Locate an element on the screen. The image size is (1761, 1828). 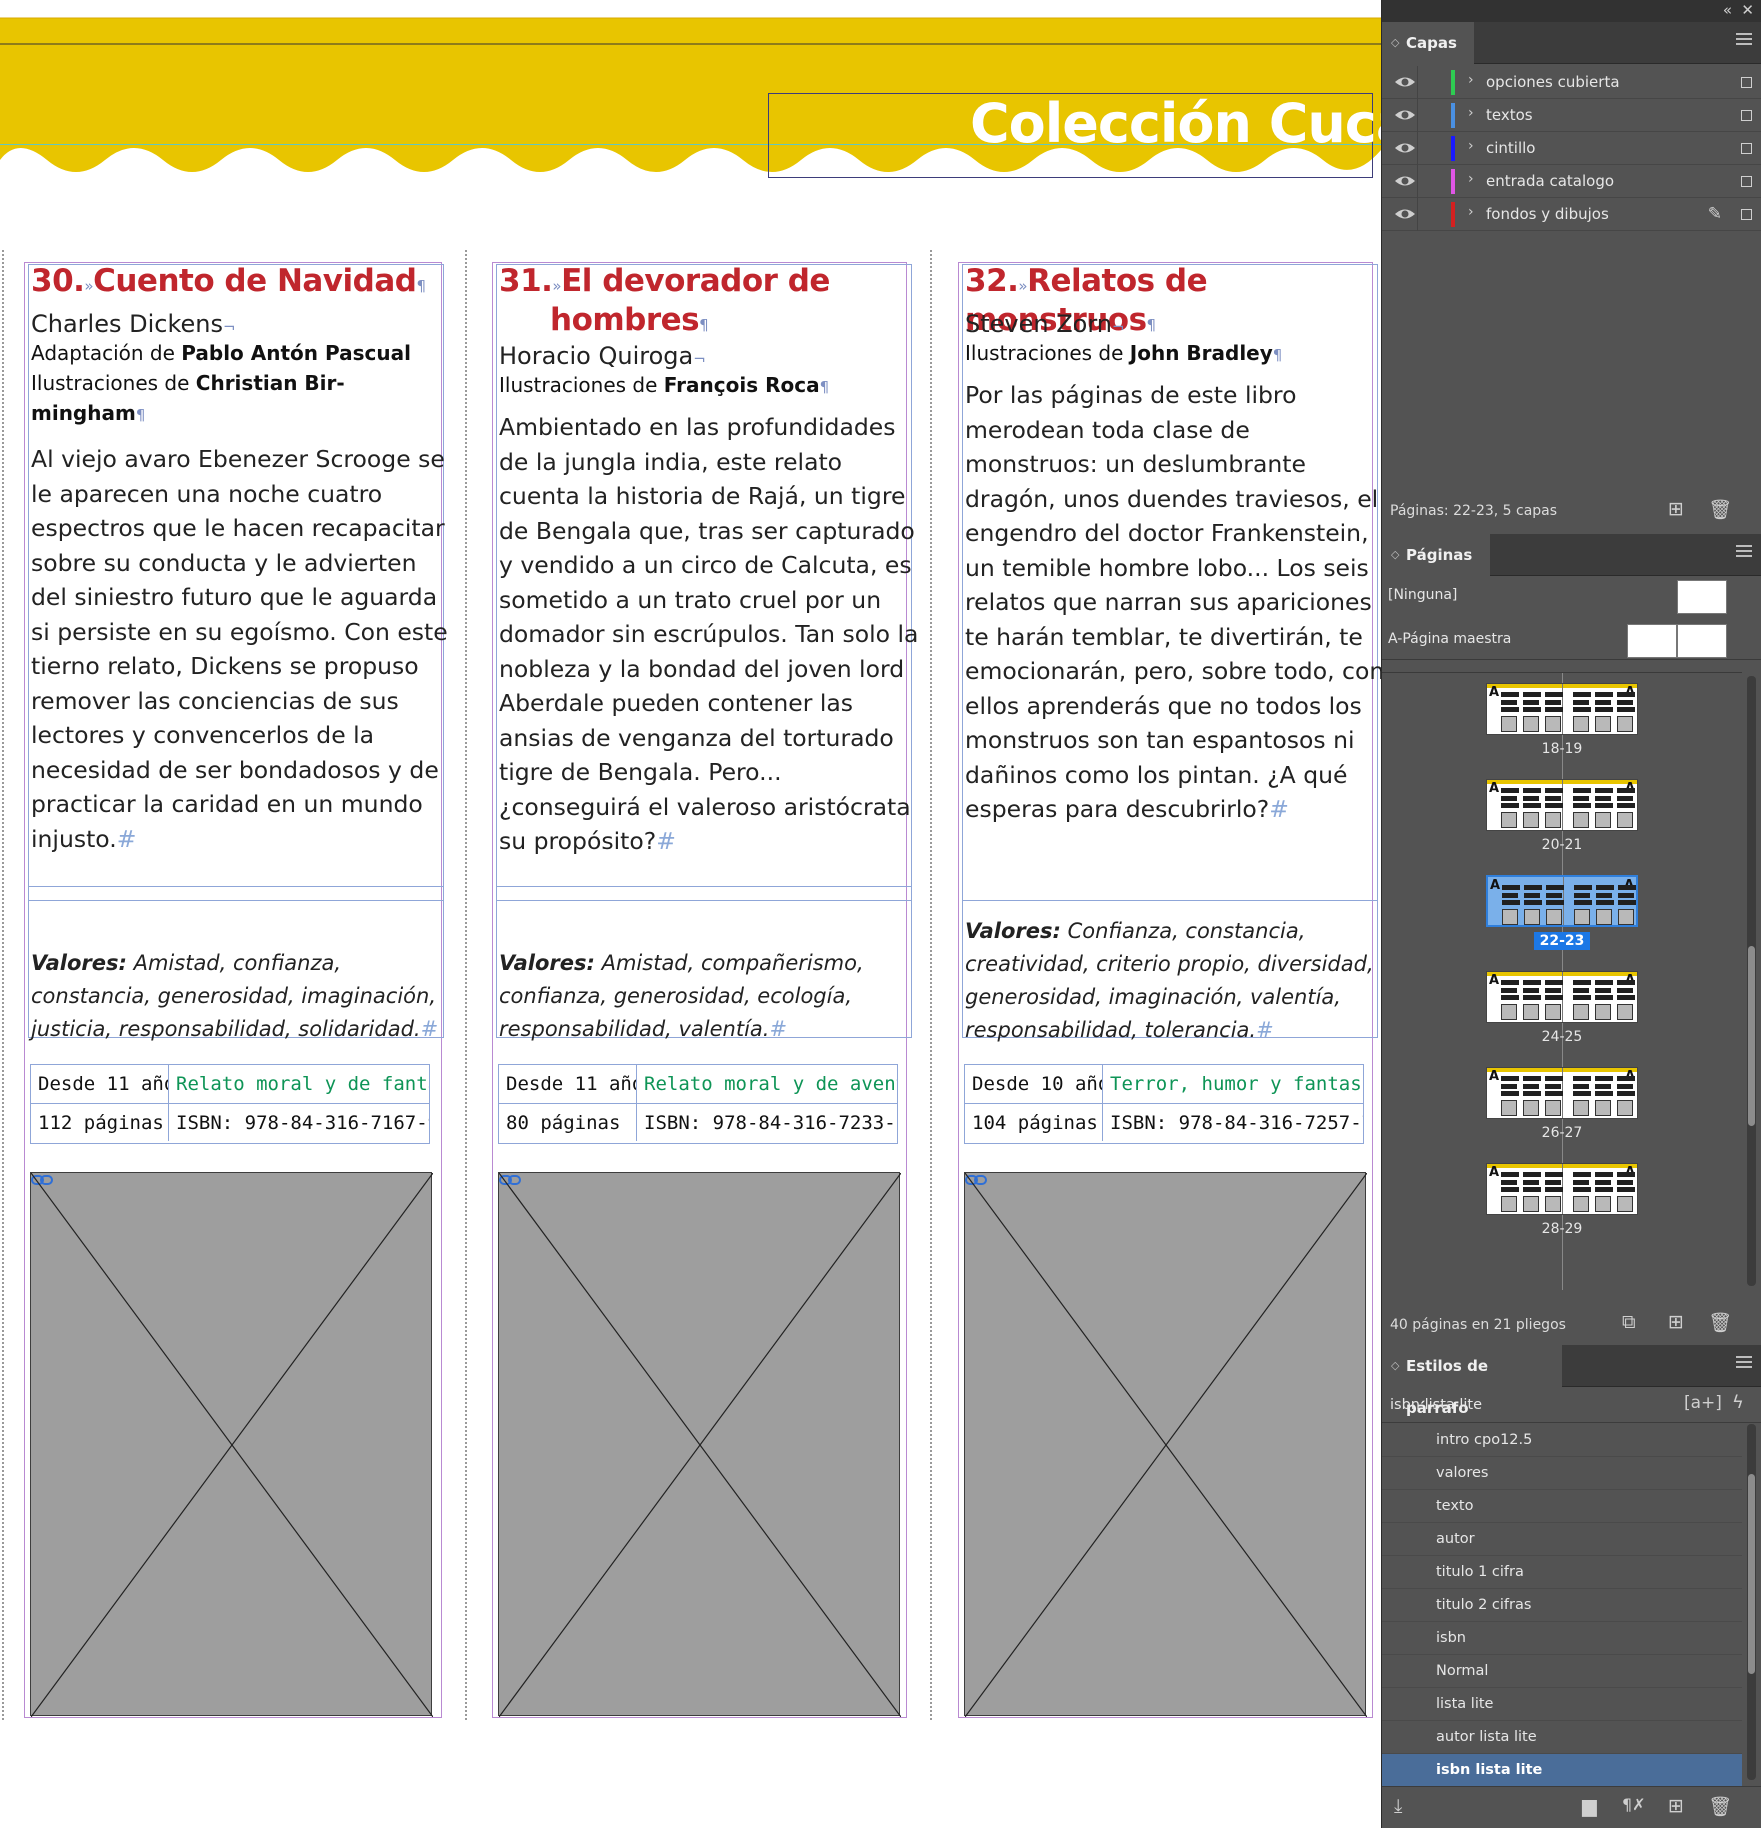
styles-scrollbar is located at coordinates (1751, 1602).